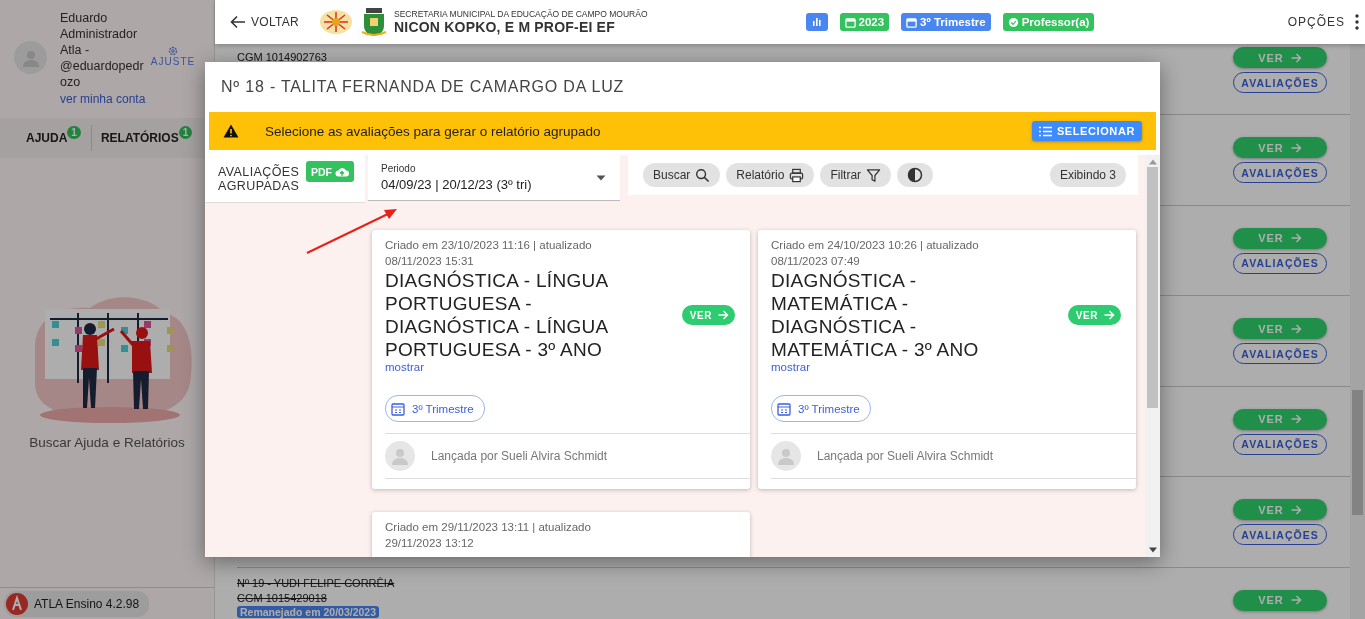 The image size is (1365, 619). What do you see at coordinates (265, 22) in the screenshot?
I see `back-button: VOLTAR` at bounding box center [265, 22].